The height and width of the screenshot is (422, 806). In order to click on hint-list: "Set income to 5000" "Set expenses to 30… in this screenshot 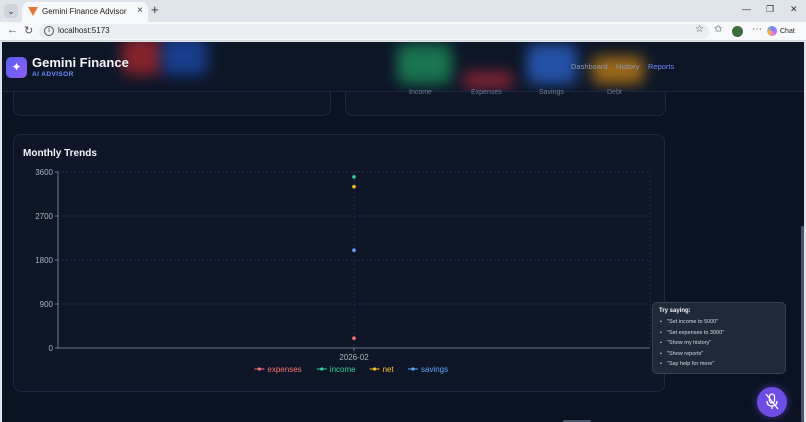, I will do `click(719, 343)`.